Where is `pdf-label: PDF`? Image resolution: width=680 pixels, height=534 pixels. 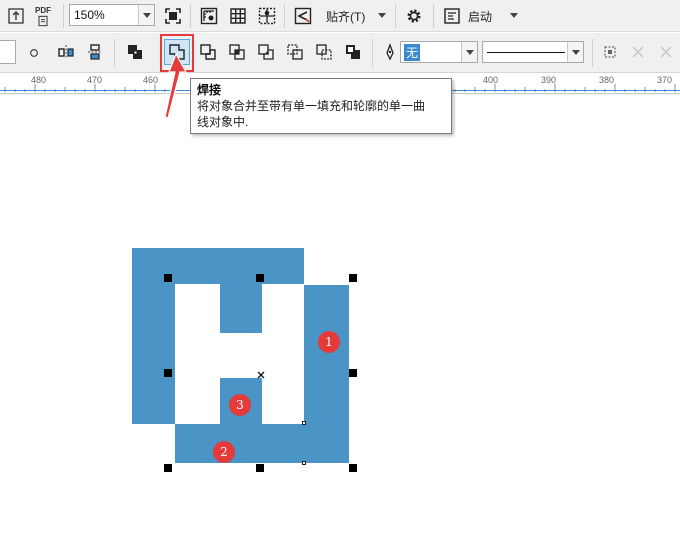 pdf-label: PDF is located at coordinates (43, 10).